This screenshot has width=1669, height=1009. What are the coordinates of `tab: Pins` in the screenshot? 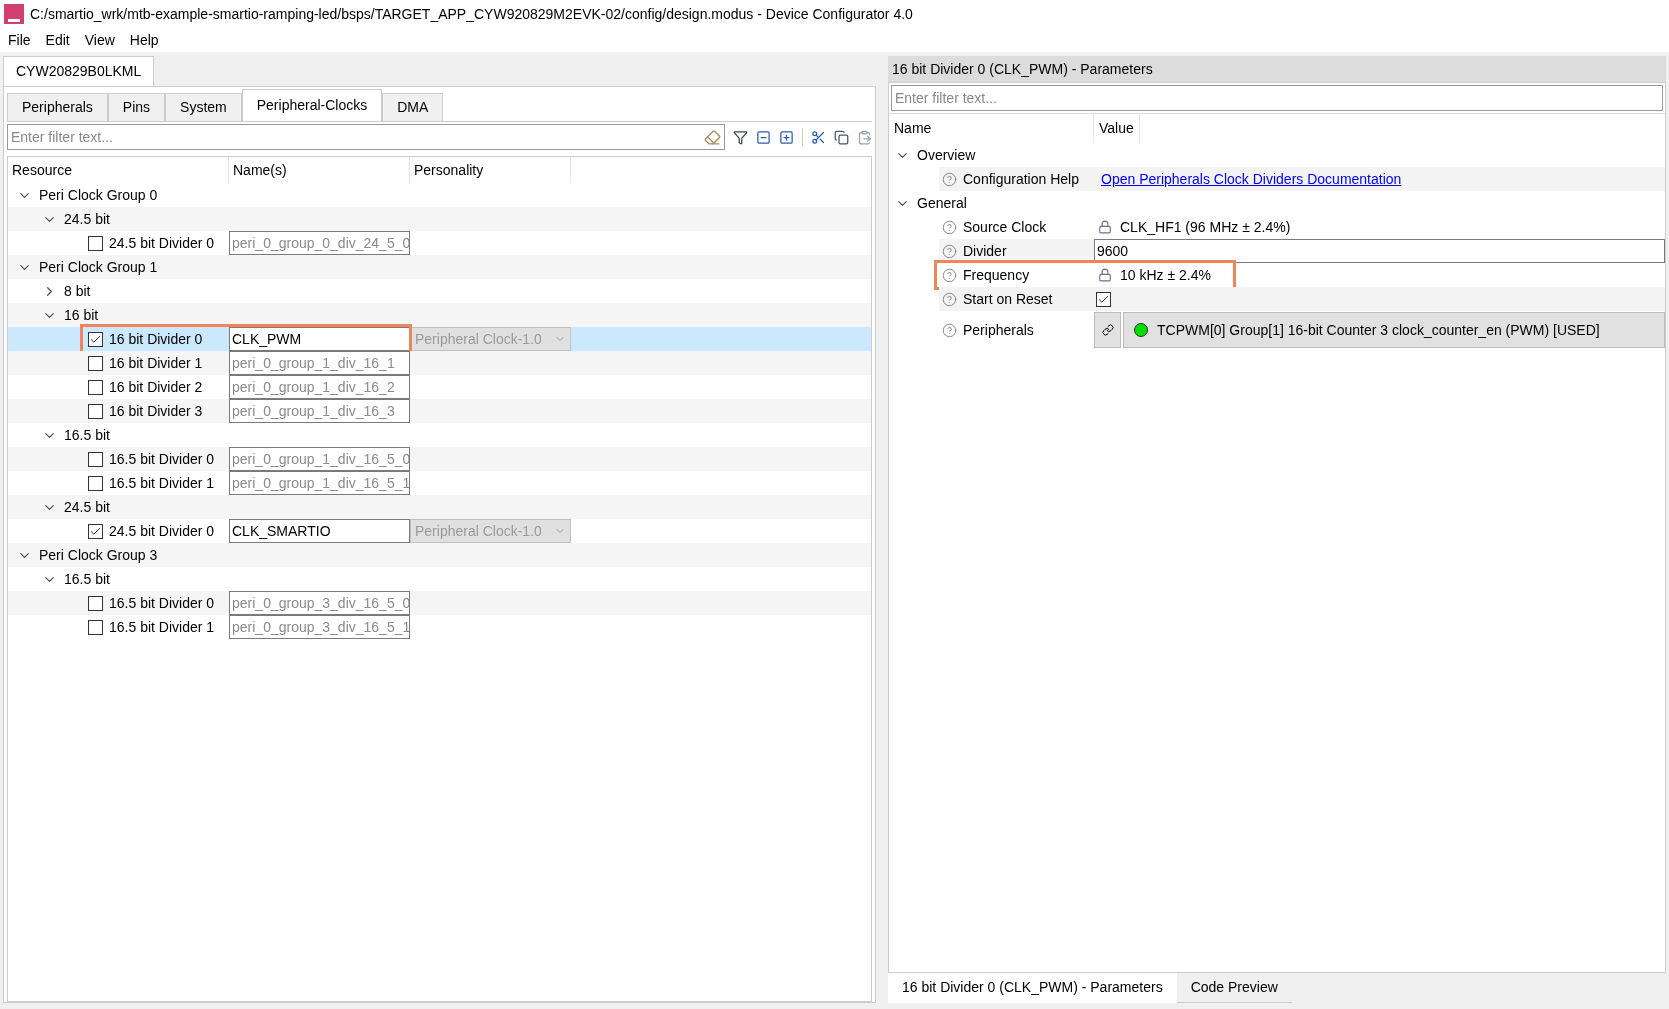 It's located at (136, 107).